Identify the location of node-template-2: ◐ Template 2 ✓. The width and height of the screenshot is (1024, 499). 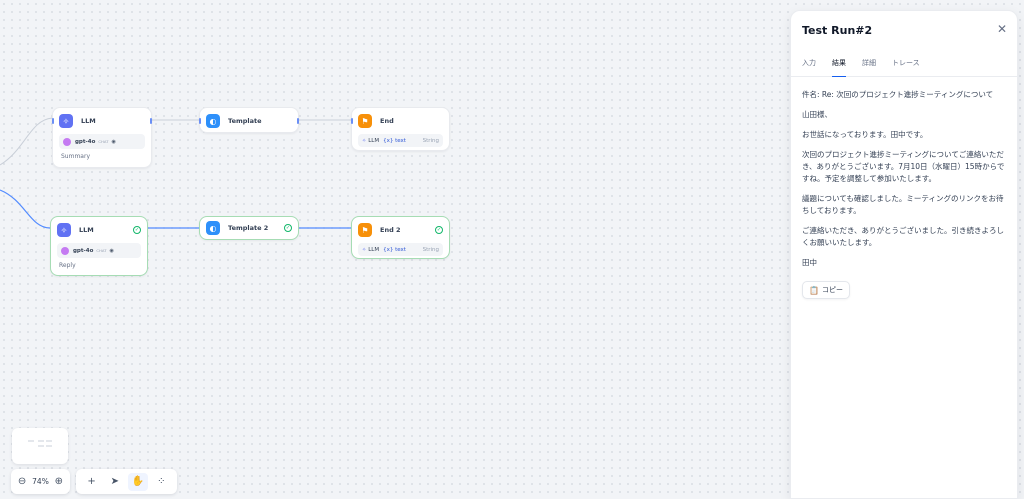
(249, 228).